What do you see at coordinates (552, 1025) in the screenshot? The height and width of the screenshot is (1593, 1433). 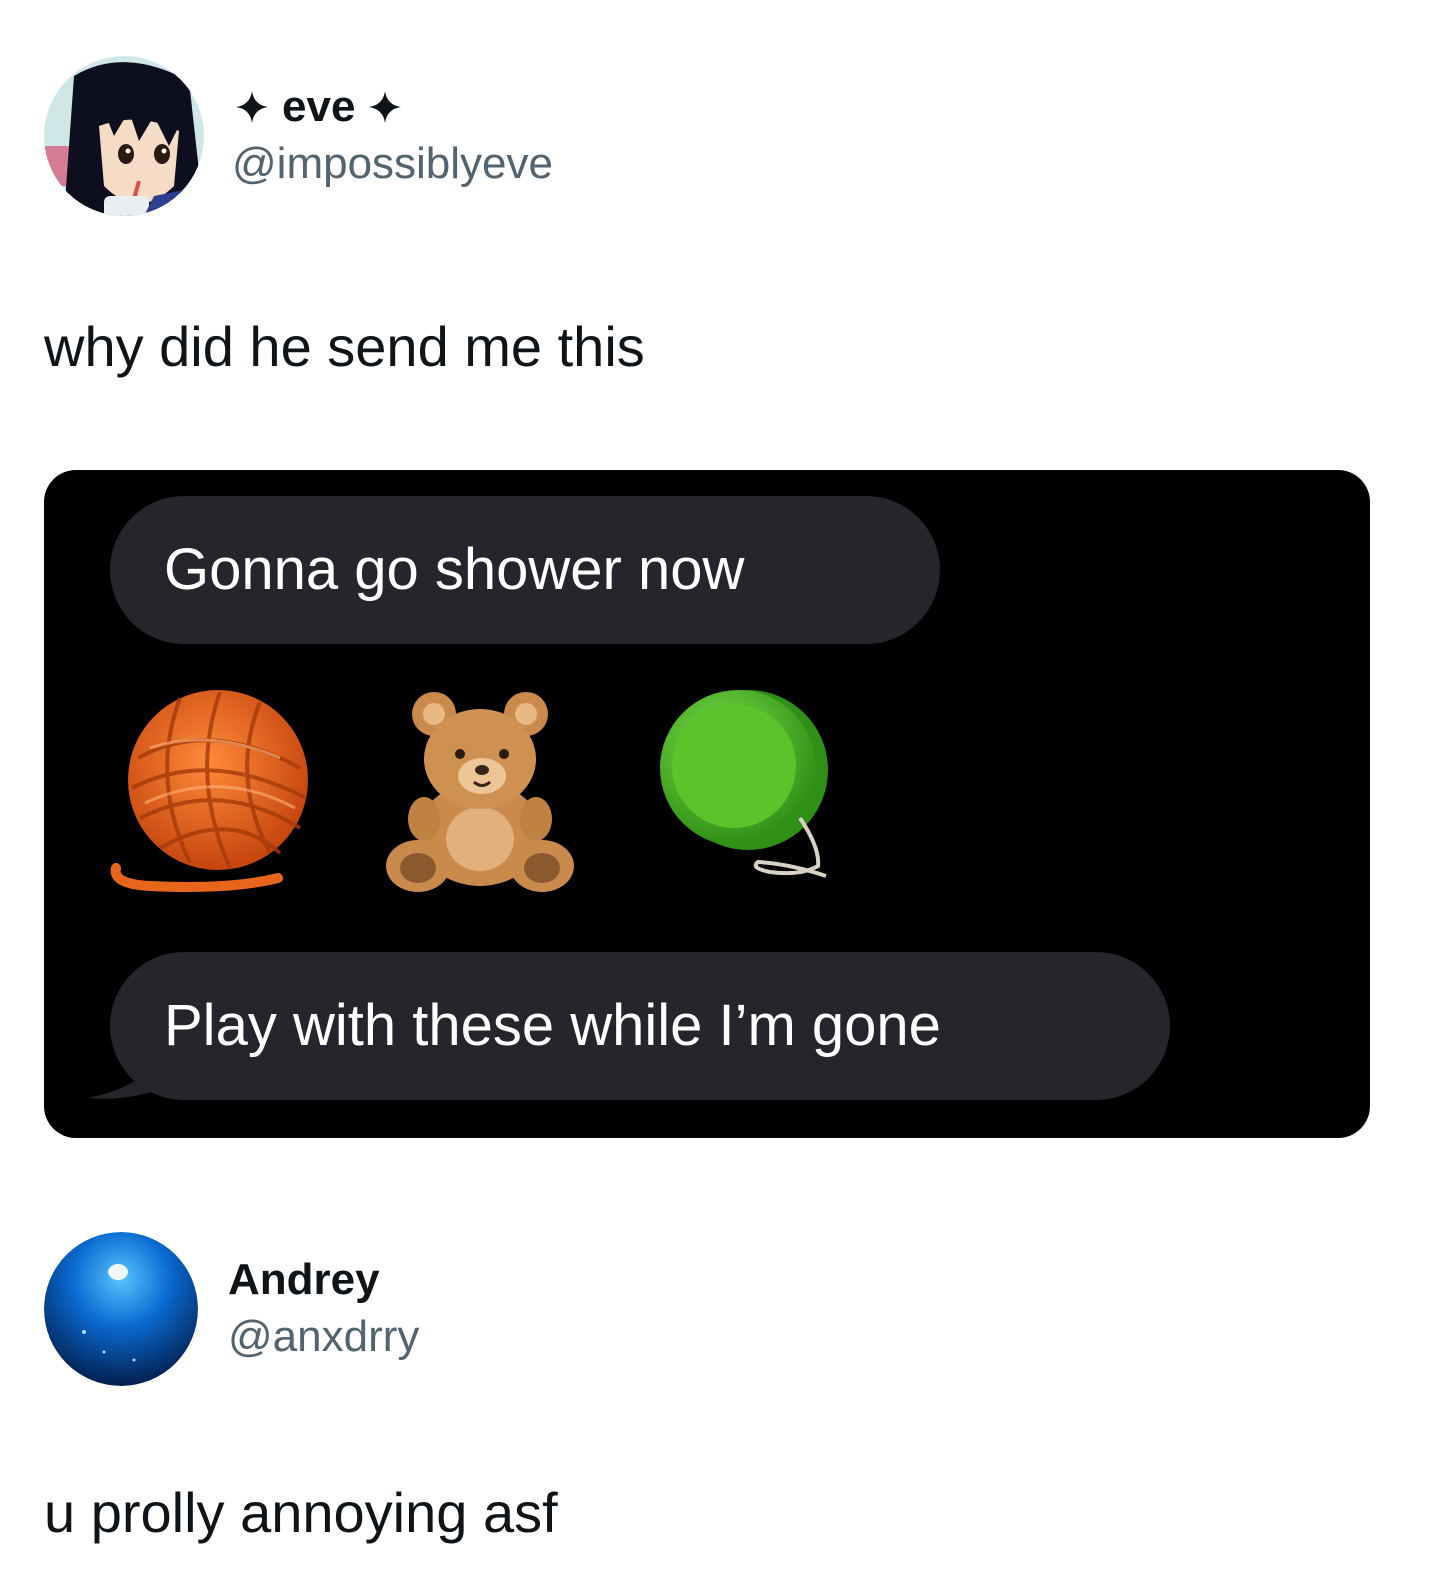 I see `message-text: Play with these while I’m gone` at bounding box center [552, 1025].